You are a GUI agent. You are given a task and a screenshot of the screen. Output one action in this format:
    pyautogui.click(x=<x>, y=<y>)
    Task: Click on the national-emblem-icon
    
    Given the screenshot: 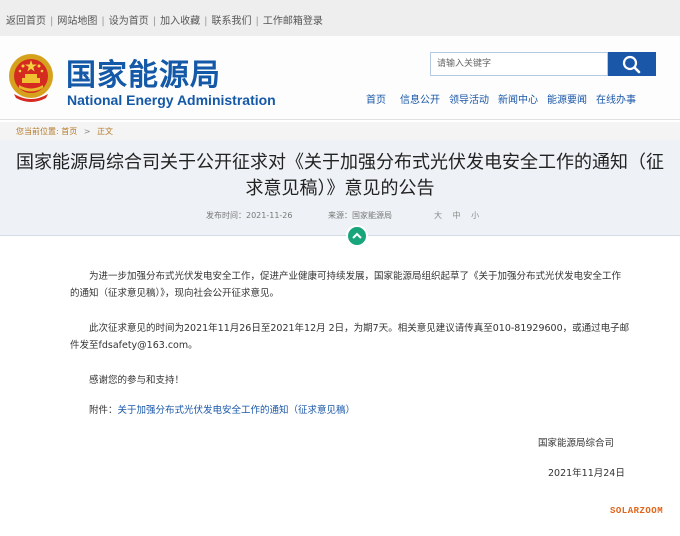 What is the action you would take?
    pyautogui.click(x=31, y=78)
    